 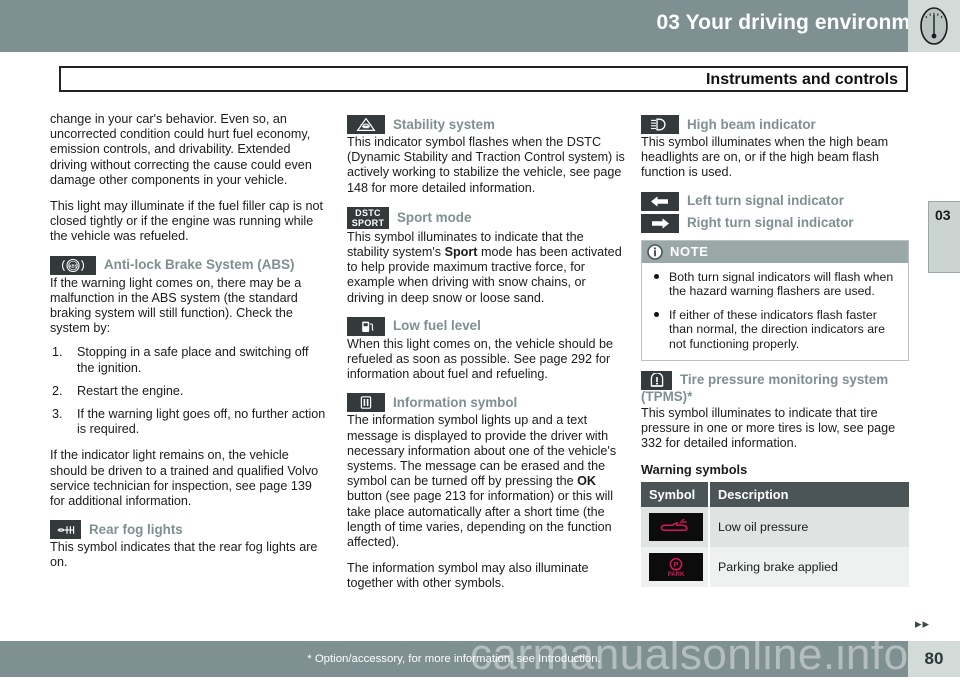 What do you see at coordinates (455, 403) in the screenshot?
I see `information-symbol-heading: Information symbol` at bounding box center [455, 403].